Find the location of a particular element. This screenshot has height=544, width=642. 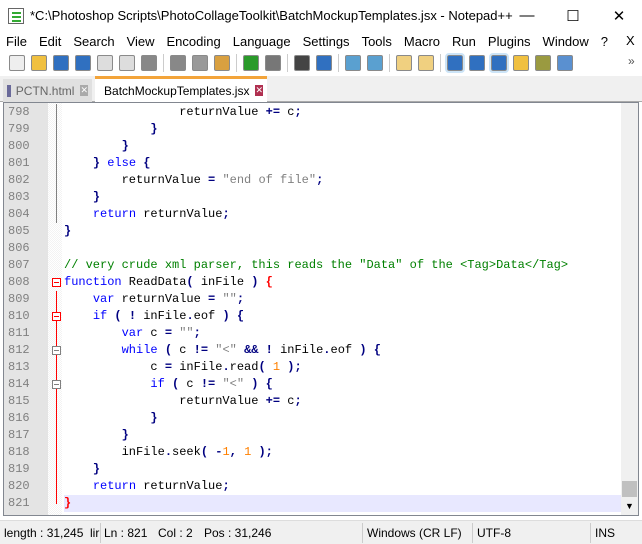

token-id: returnValue is located at coordinates (179, 214).